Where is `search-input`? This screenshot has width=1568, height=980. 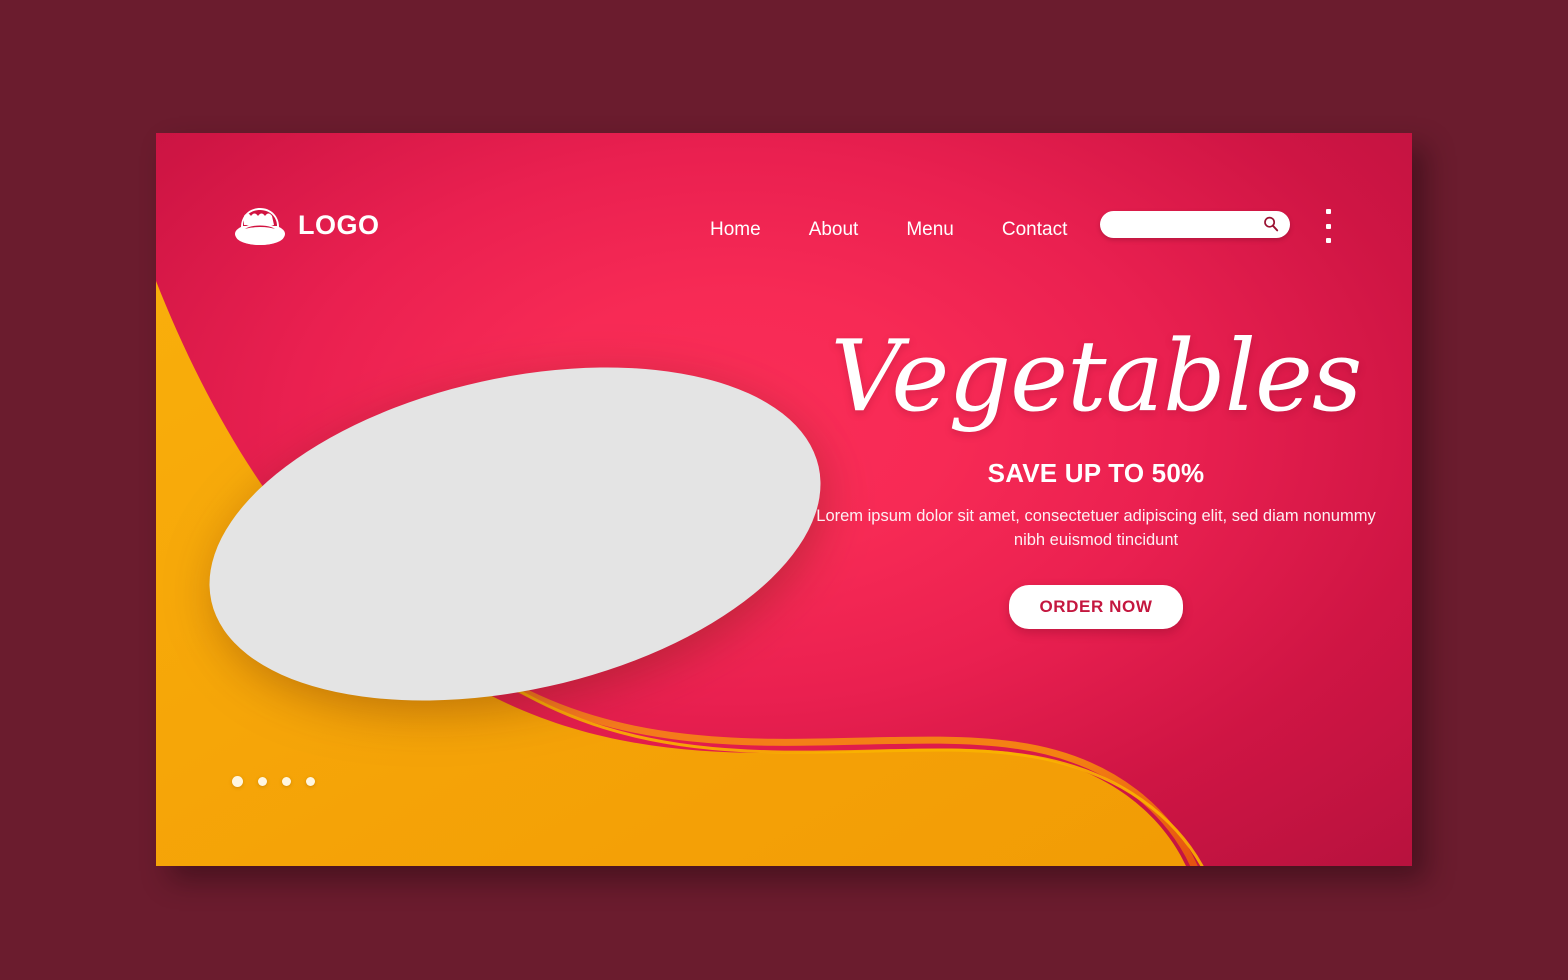 search-input is located at coordinates (1195, 224).